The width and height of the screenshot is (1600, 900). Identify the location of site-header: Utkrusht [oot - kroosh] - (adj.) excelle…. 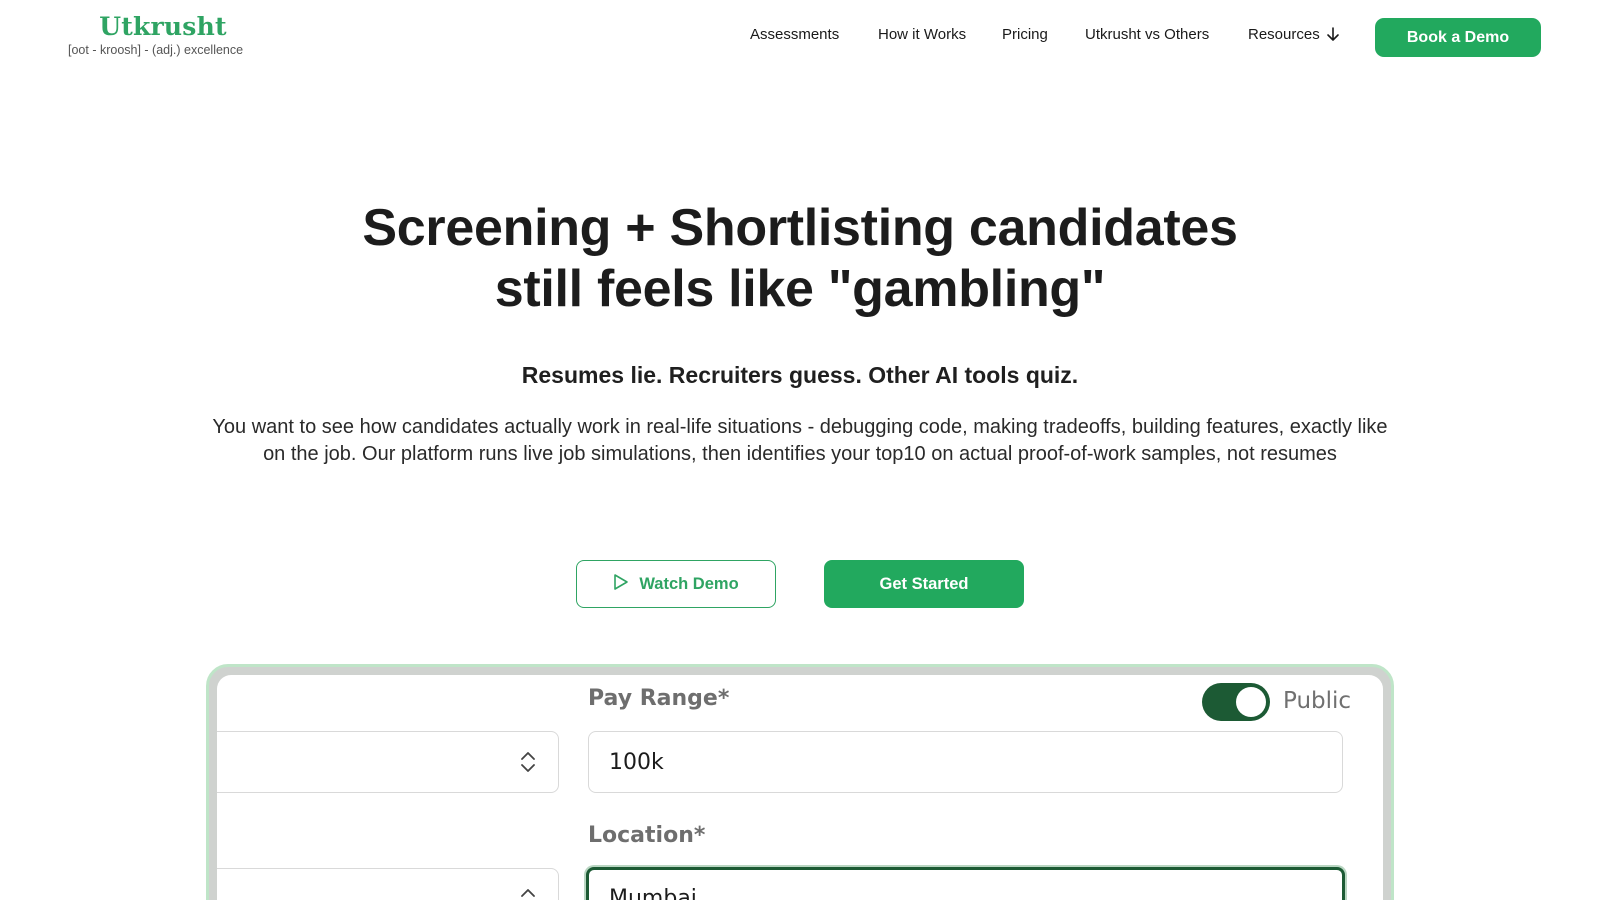
(800, 40).